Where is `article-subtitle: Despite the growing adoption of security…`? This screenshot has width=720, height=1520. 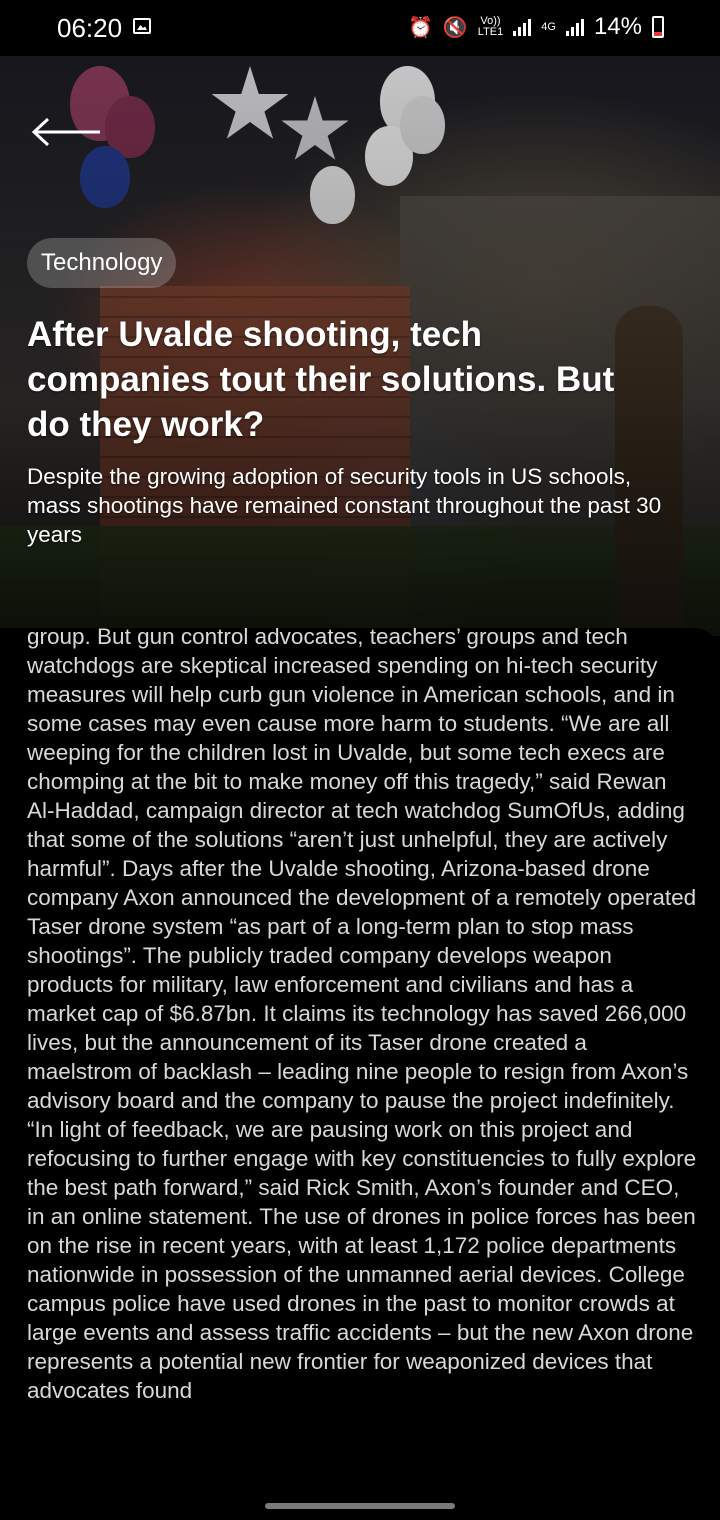 article-subtitle: Despite the growing adoption of security… is located at coordinates (344, 505).